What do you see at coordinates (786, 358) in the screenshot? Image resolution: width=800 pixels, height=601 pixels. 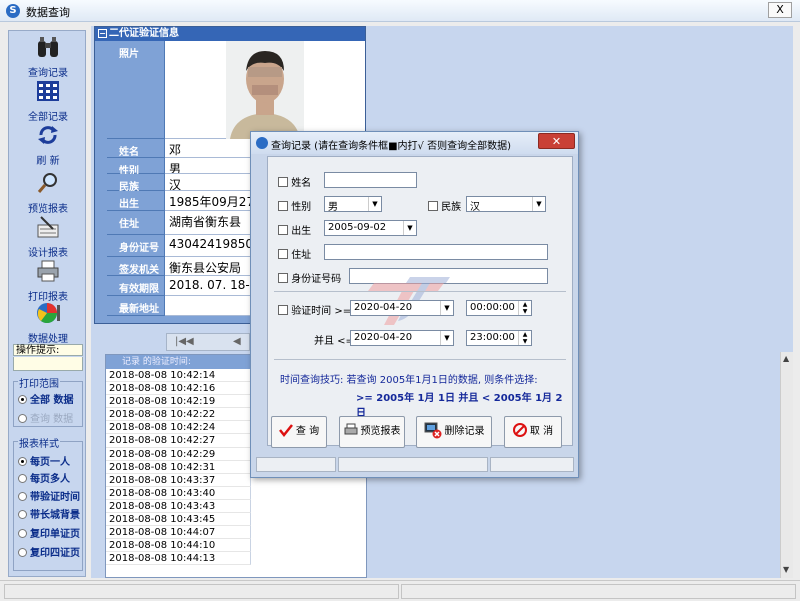 I see `scroll-up-icon: ▲` at bounding box center [786, 358].